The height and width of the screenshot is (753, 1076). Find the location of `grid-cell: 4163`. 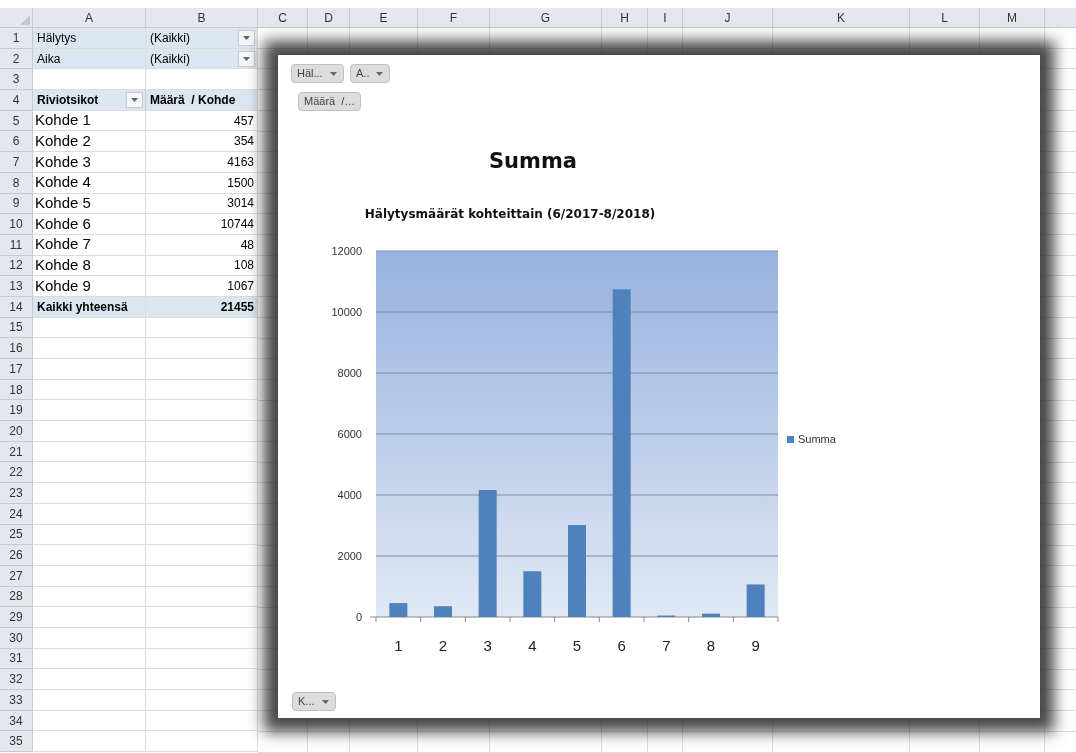

grid-cell: 4163 is located at coordinates (202, 162).